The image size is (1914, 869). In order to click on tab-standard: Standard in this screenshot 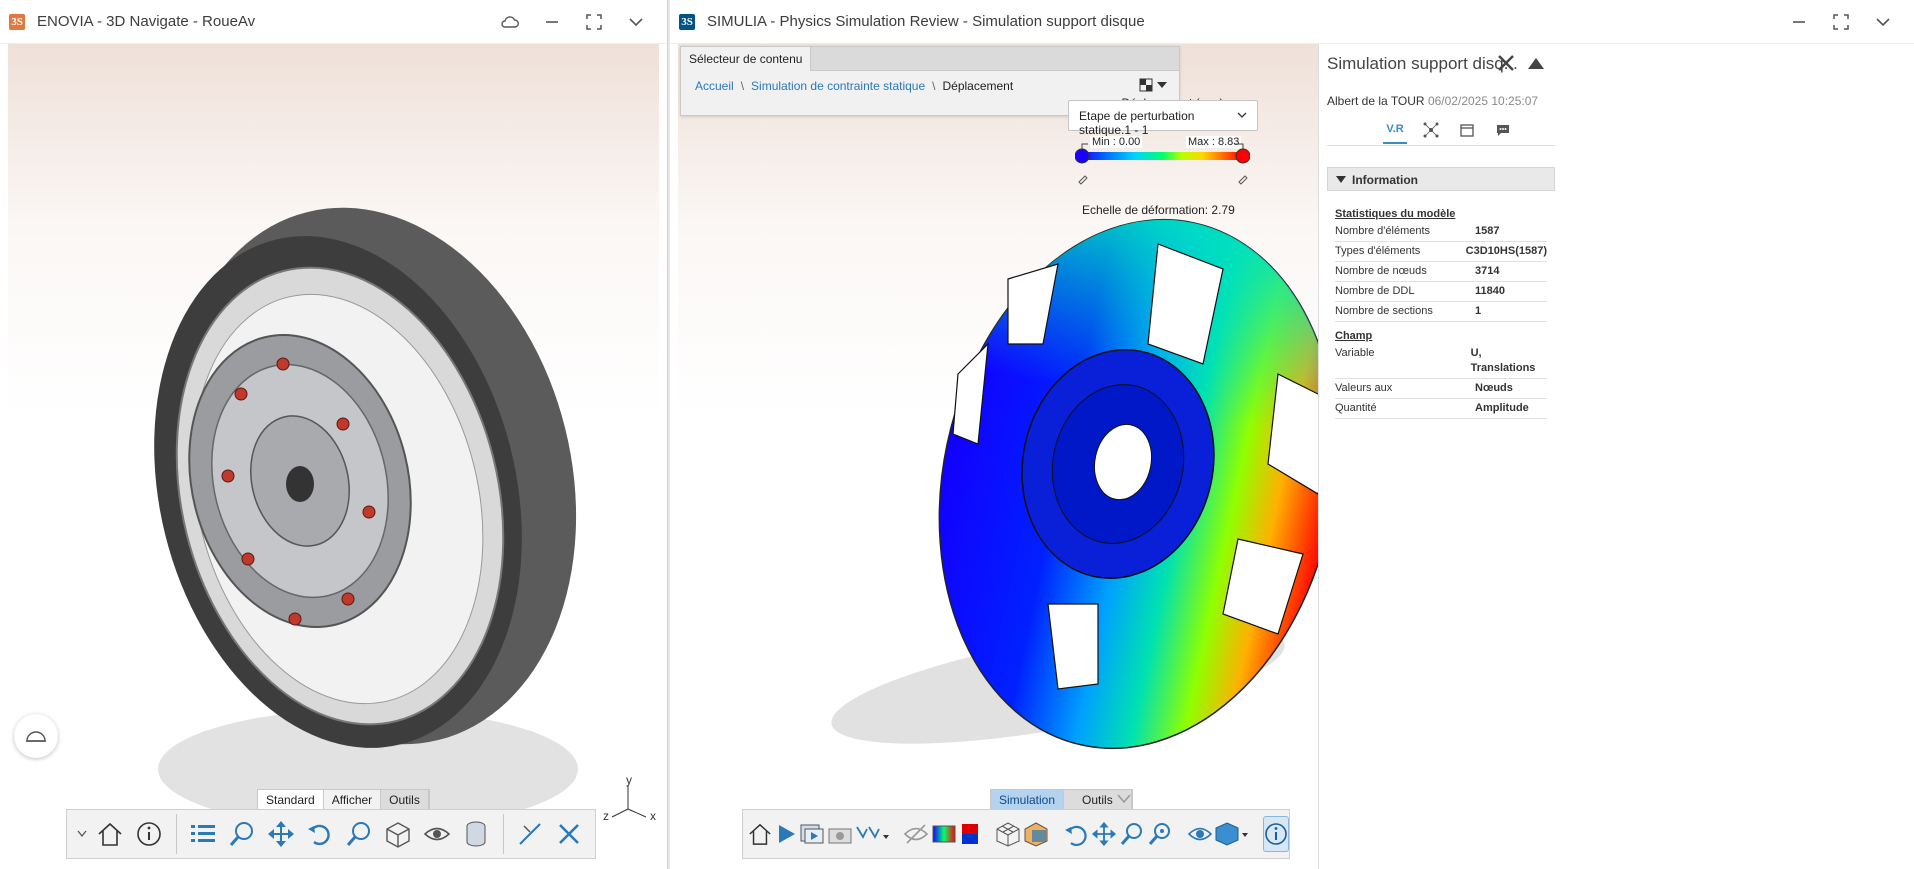, I will do `click(291, 799)`.